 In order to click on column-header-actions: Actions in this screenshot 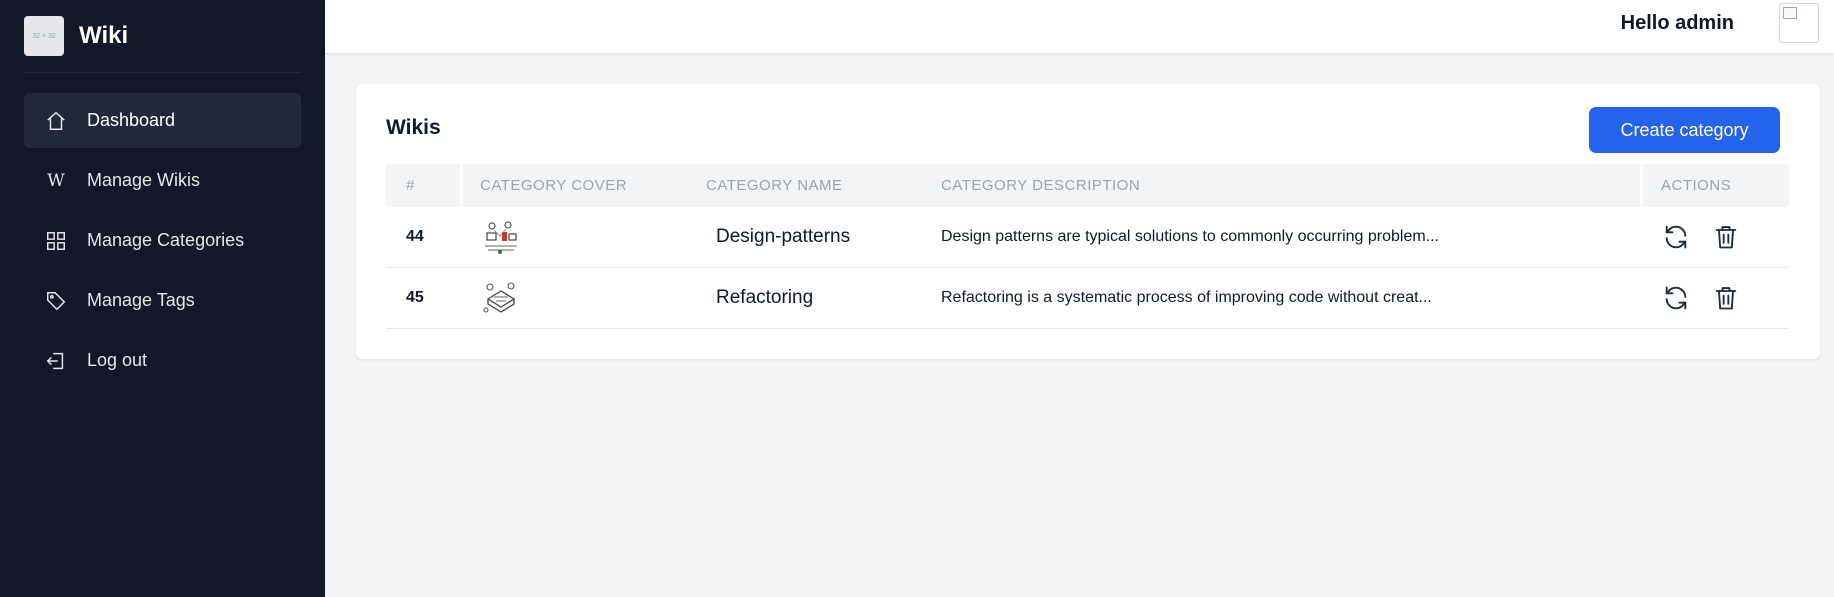, I will do `click(1696, 185)`.